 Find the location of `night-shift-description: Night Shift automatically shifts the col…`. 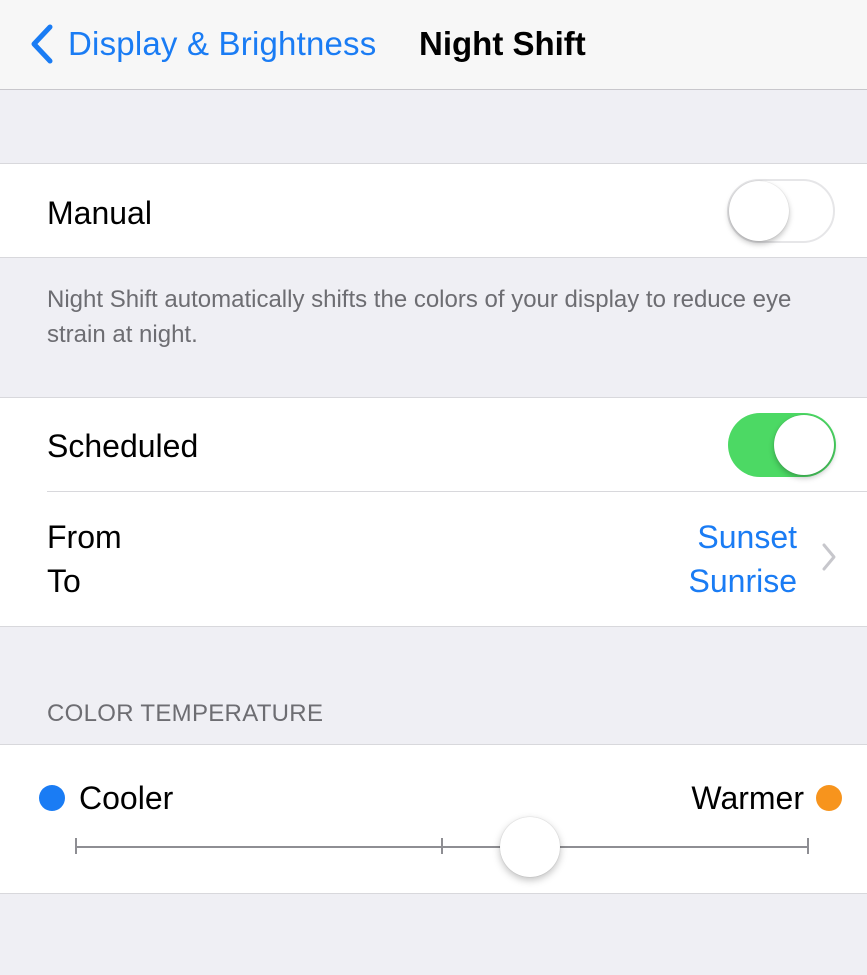

night-shift-description: Night Shift automatically shifts the col… is located at coordinates (419, 317).